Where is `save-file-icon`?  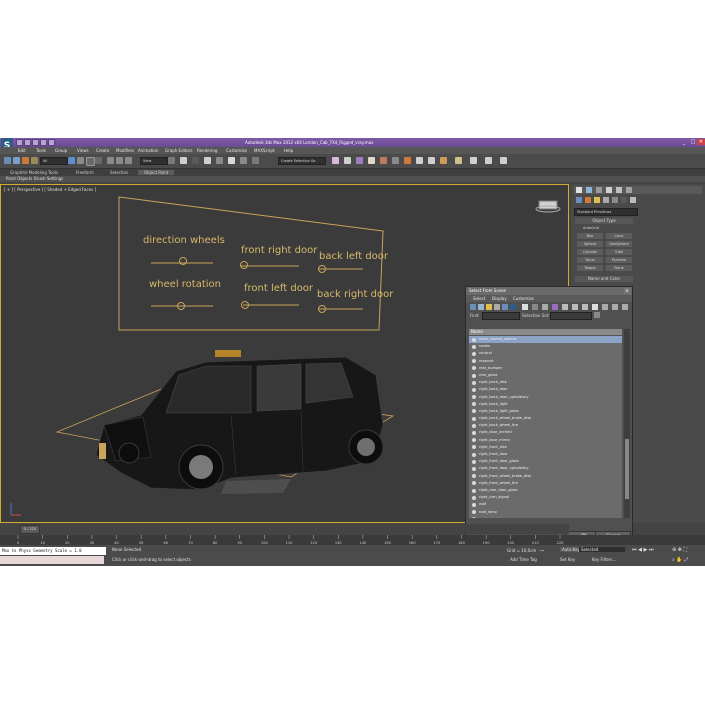
save-file-icon is located at coordinates (35, 142).